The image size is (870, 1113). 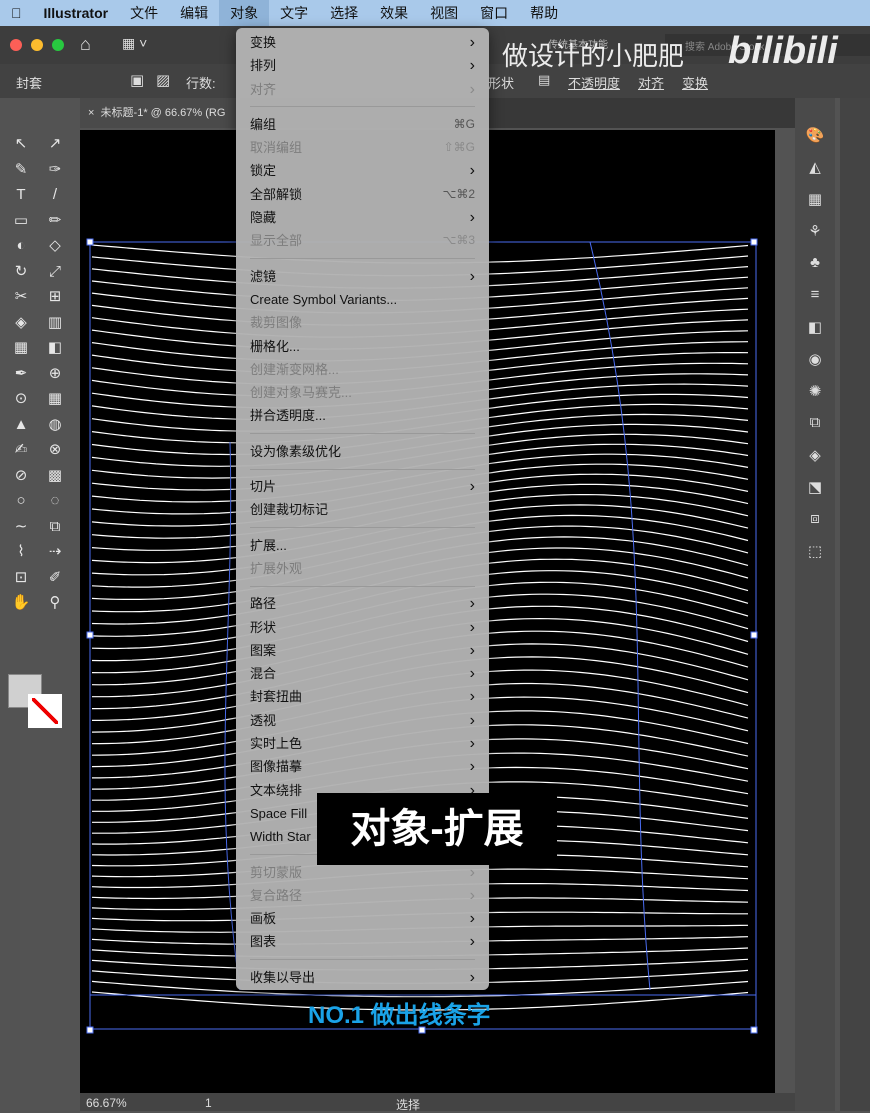 I want to click on menu-item: 滤镜 ›, so click(x=362, y=276).